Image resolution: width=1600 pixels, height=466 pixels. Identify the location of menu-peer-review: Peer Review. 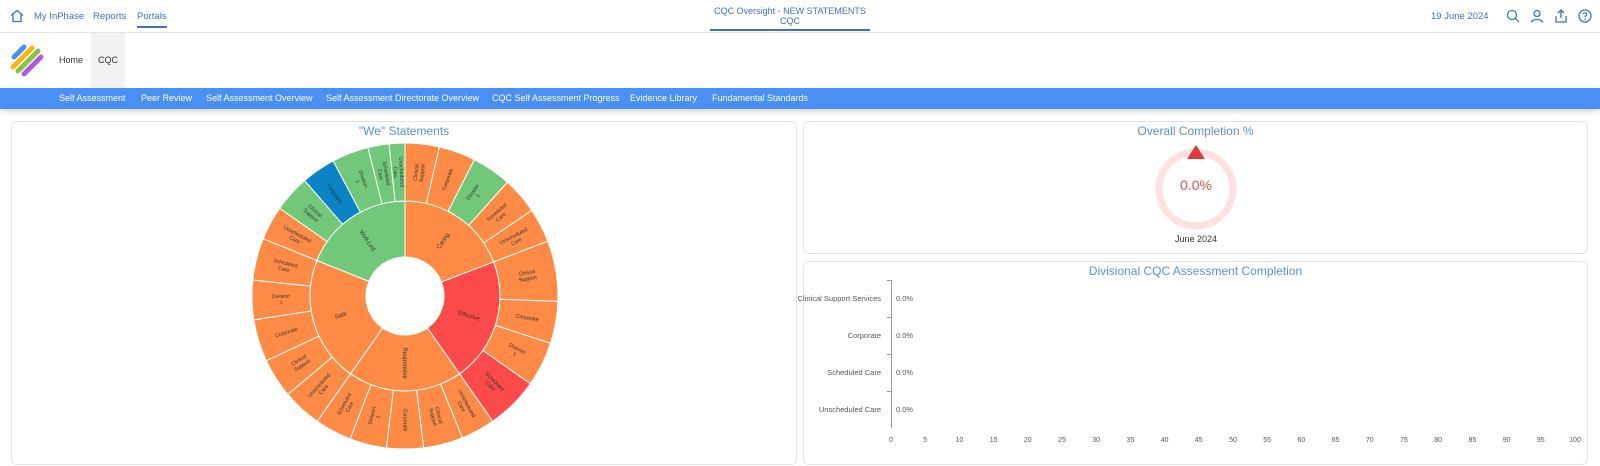
(166, 98).